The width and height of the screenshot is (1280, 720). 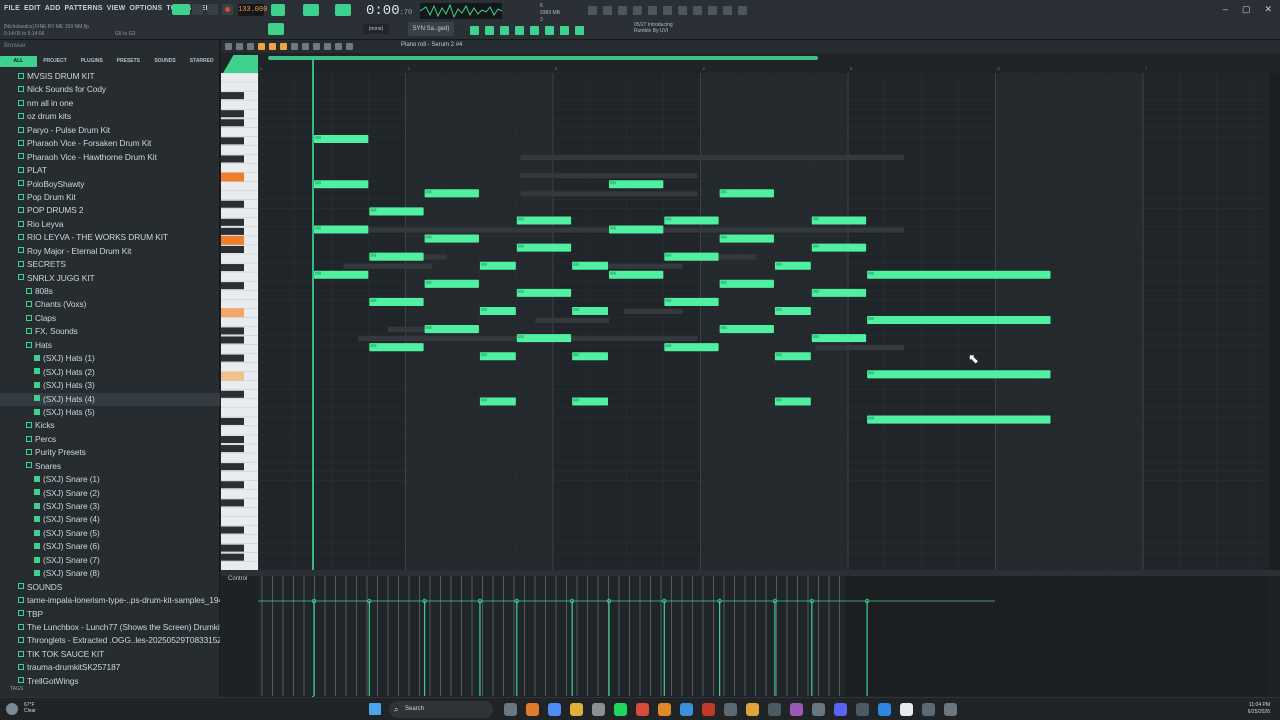 I want to click on browser-item: (SXJ) Snare (4), so click(x=110, y=519).